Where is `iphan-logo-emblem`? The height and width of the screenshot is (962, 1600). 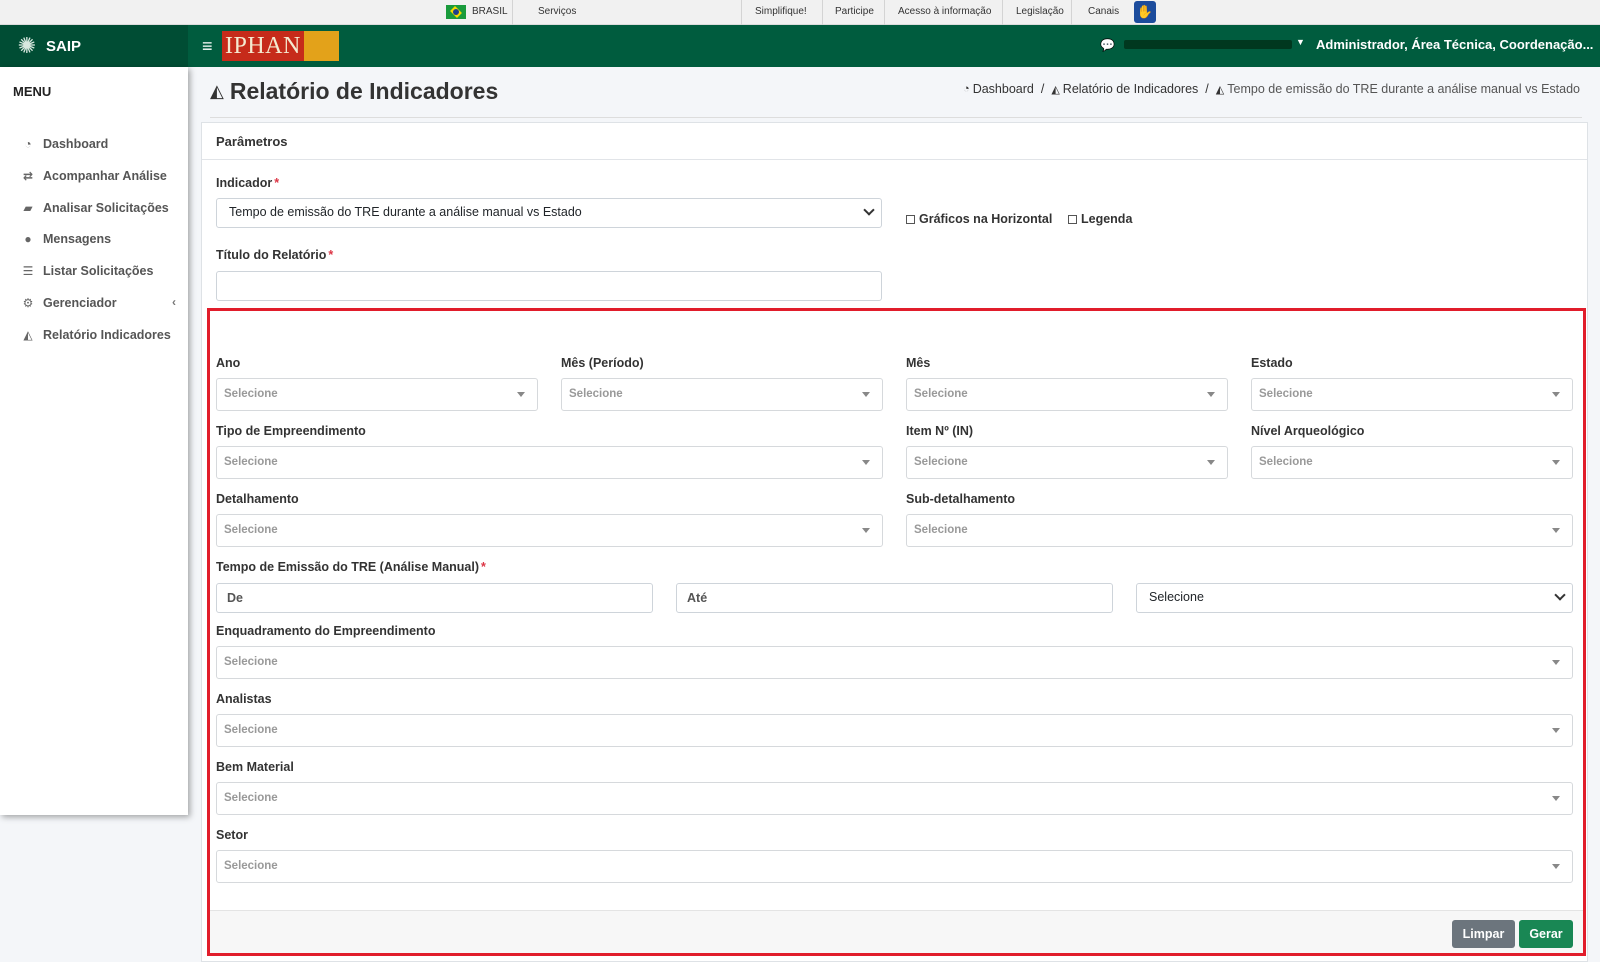
iphan-logo-emblem is located at coordinates (321, 46).